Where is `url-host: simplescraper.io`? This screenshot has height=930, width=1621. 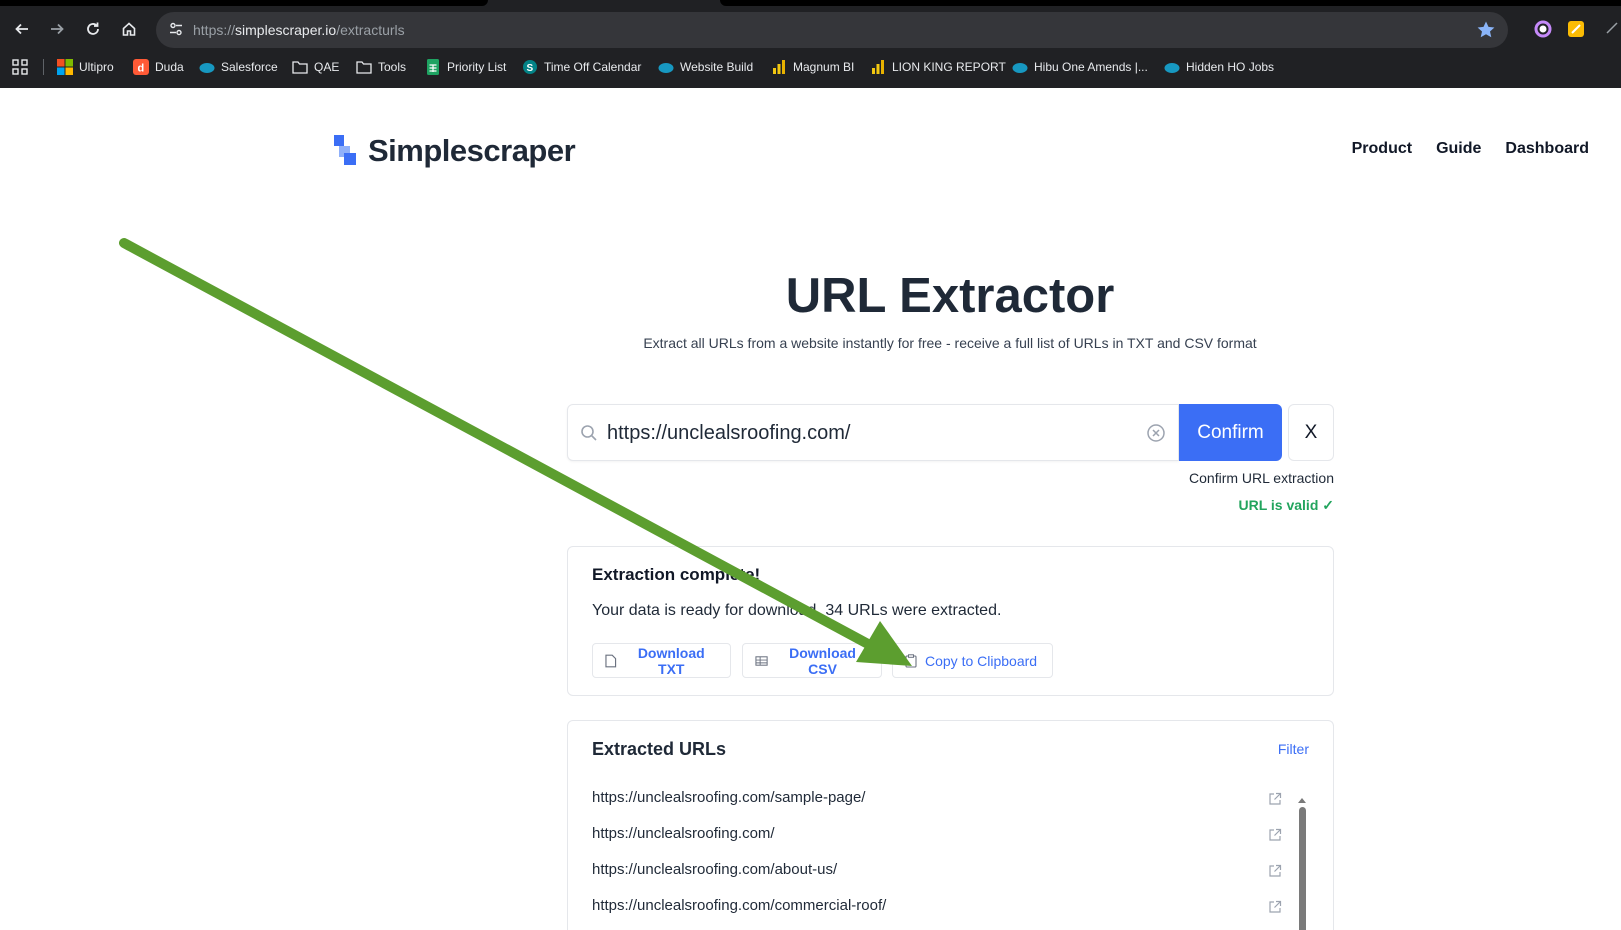 url-host: simplescraper.io is located at coordinates (286, 30).